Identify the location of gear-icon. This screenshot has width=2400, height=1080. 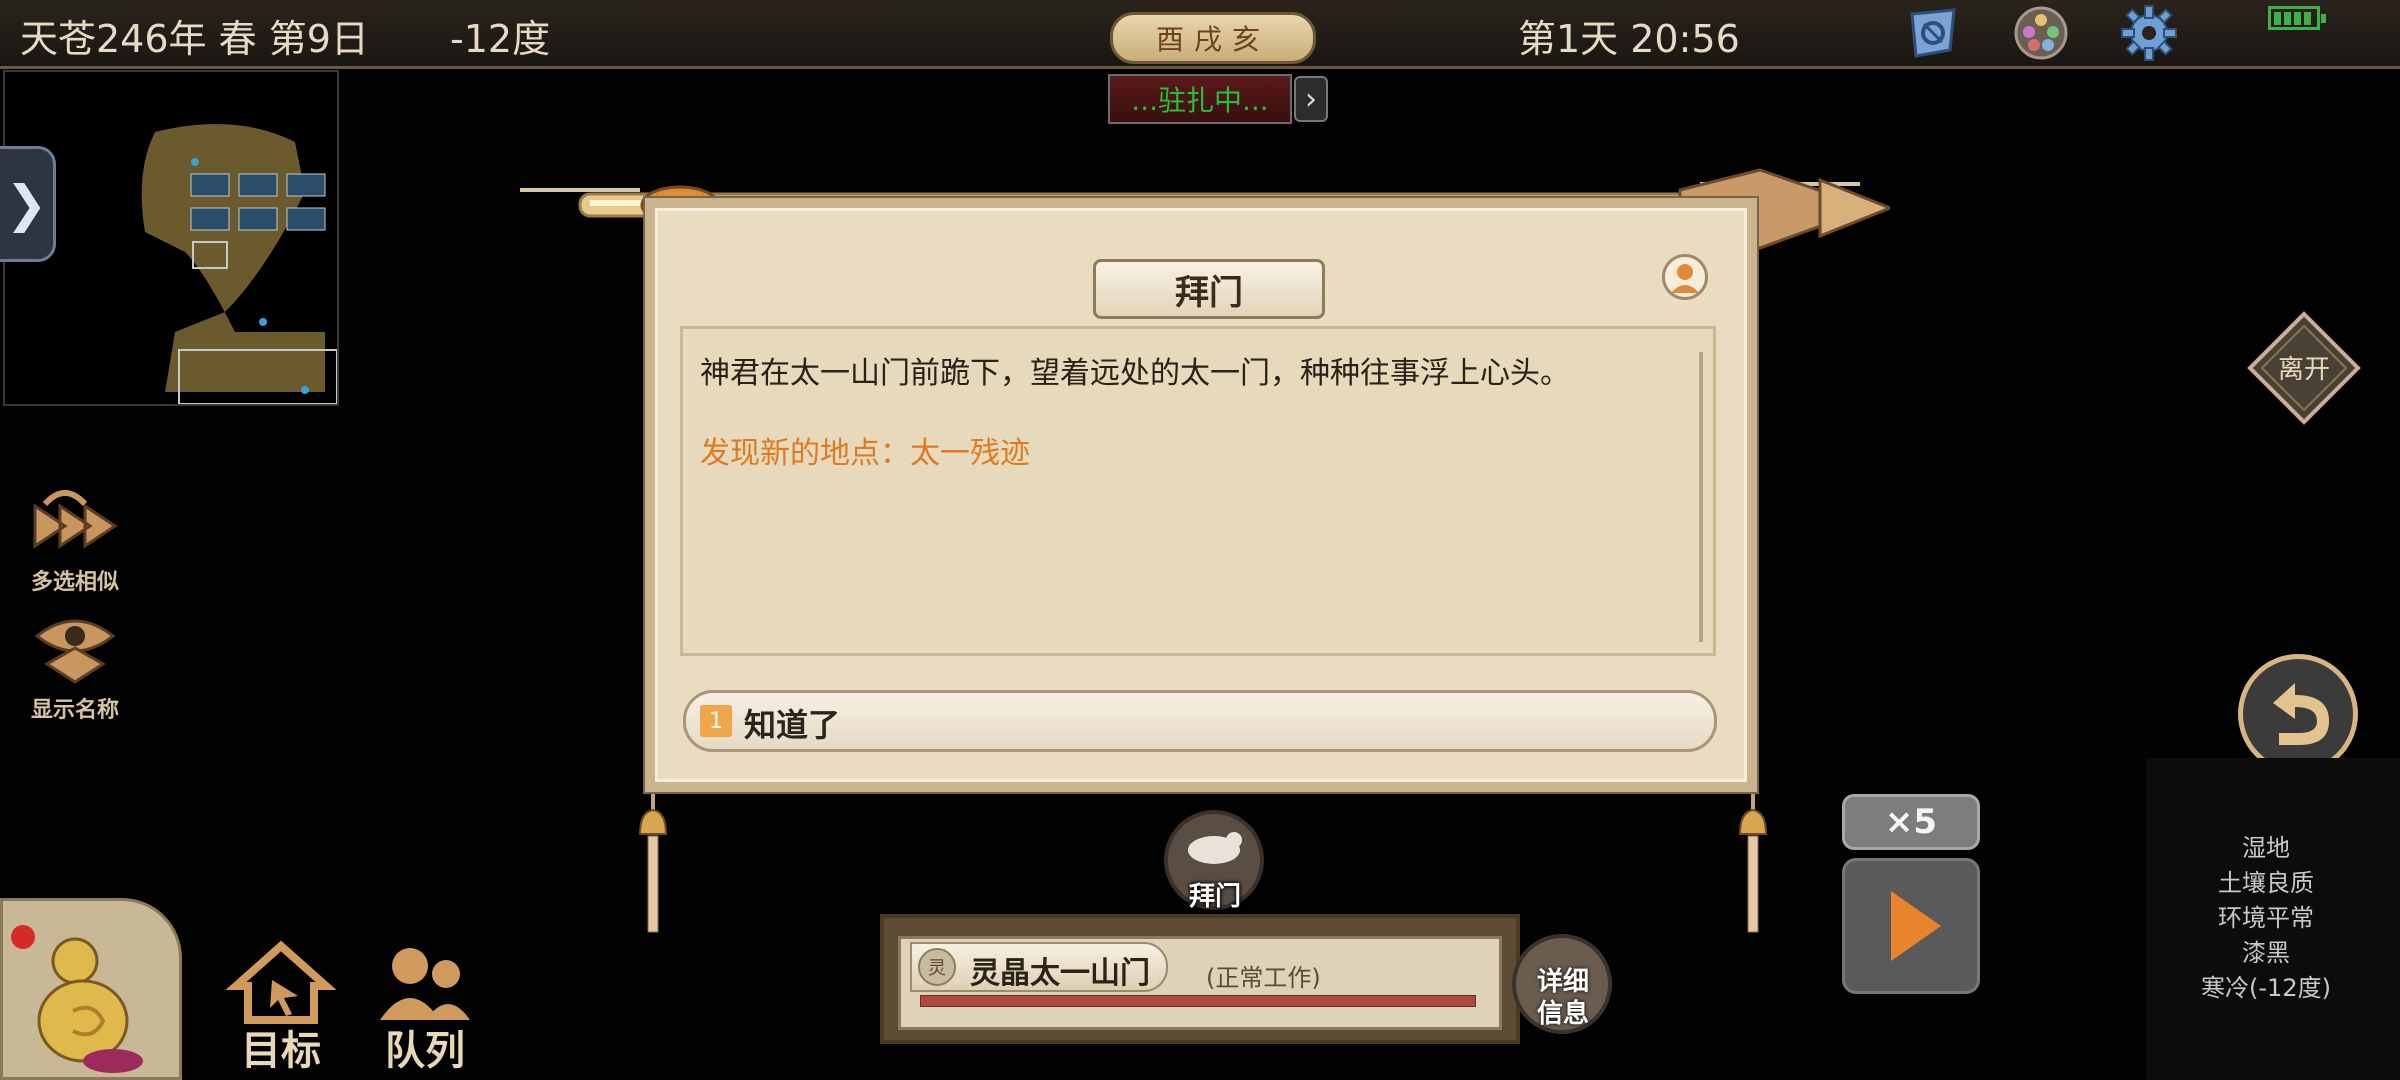
(2149, 33).